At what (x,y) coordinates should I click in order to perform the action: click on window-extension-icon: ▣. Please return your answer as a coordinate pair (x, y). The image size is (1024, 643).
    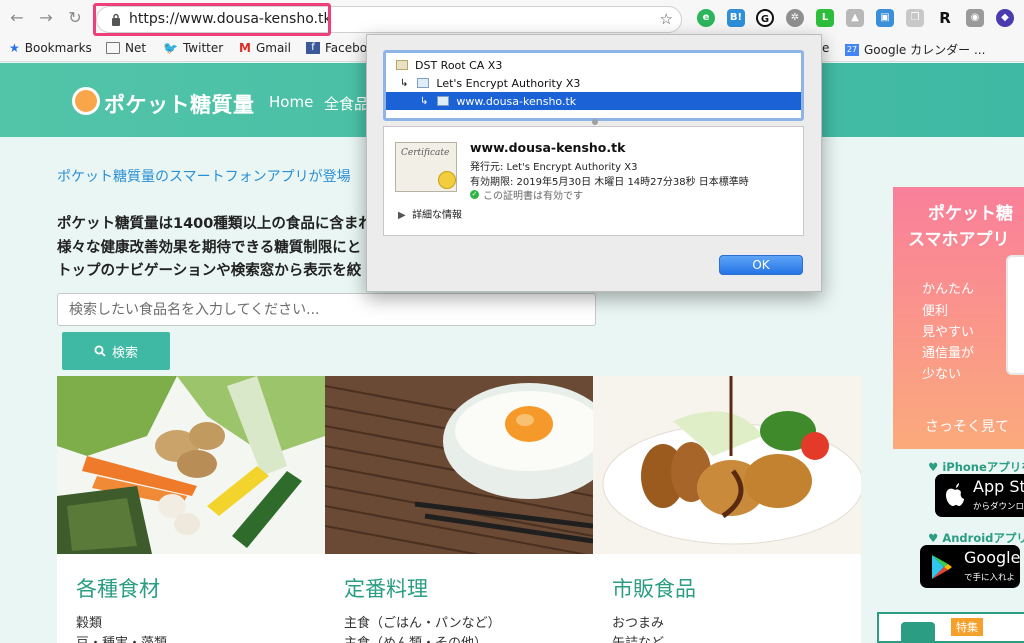
    Looking at the image, I should click on (885, 18).